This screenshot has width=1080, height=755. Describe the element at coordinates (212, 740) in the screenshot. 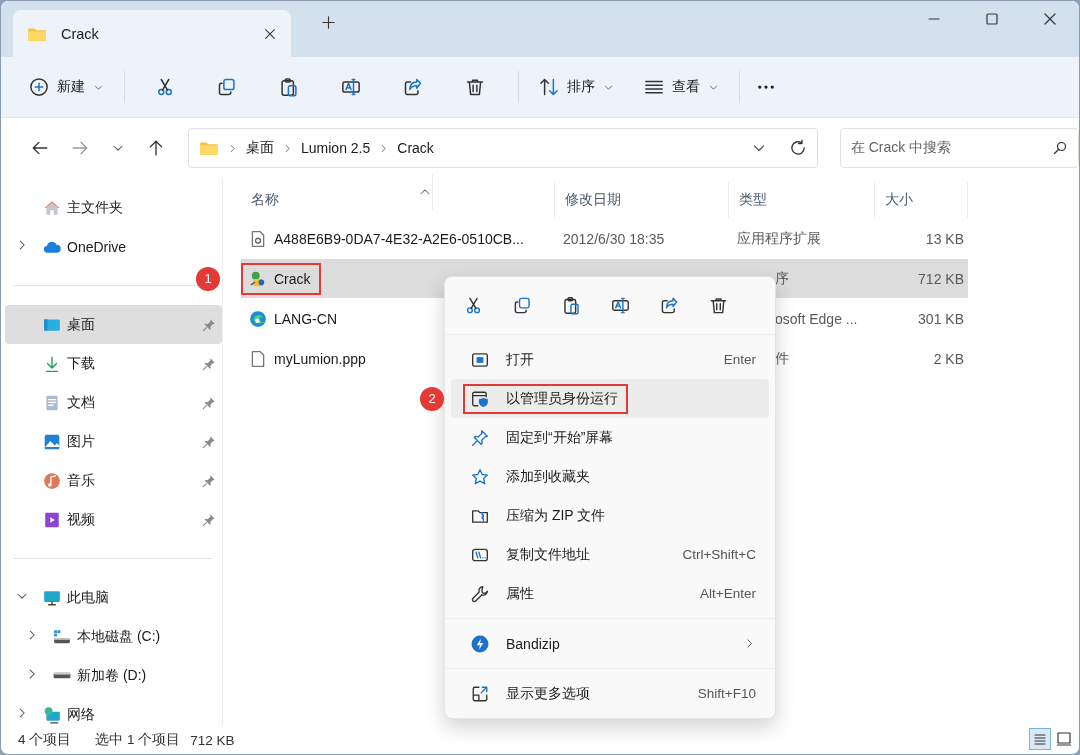

I see `selection-size: 712 KB` at that location.